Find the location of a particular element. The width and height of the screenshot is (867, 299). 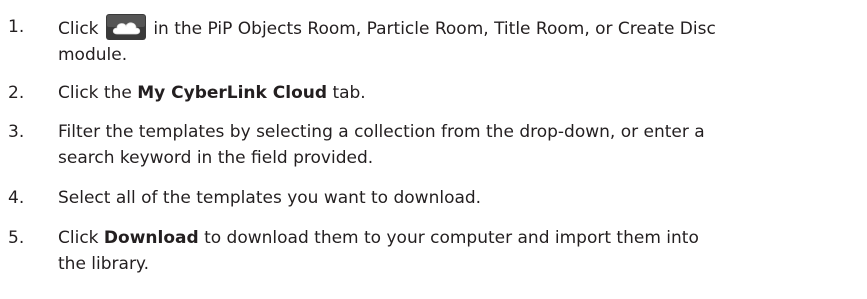

step-number: 3. is located at coordinates (16, 132).